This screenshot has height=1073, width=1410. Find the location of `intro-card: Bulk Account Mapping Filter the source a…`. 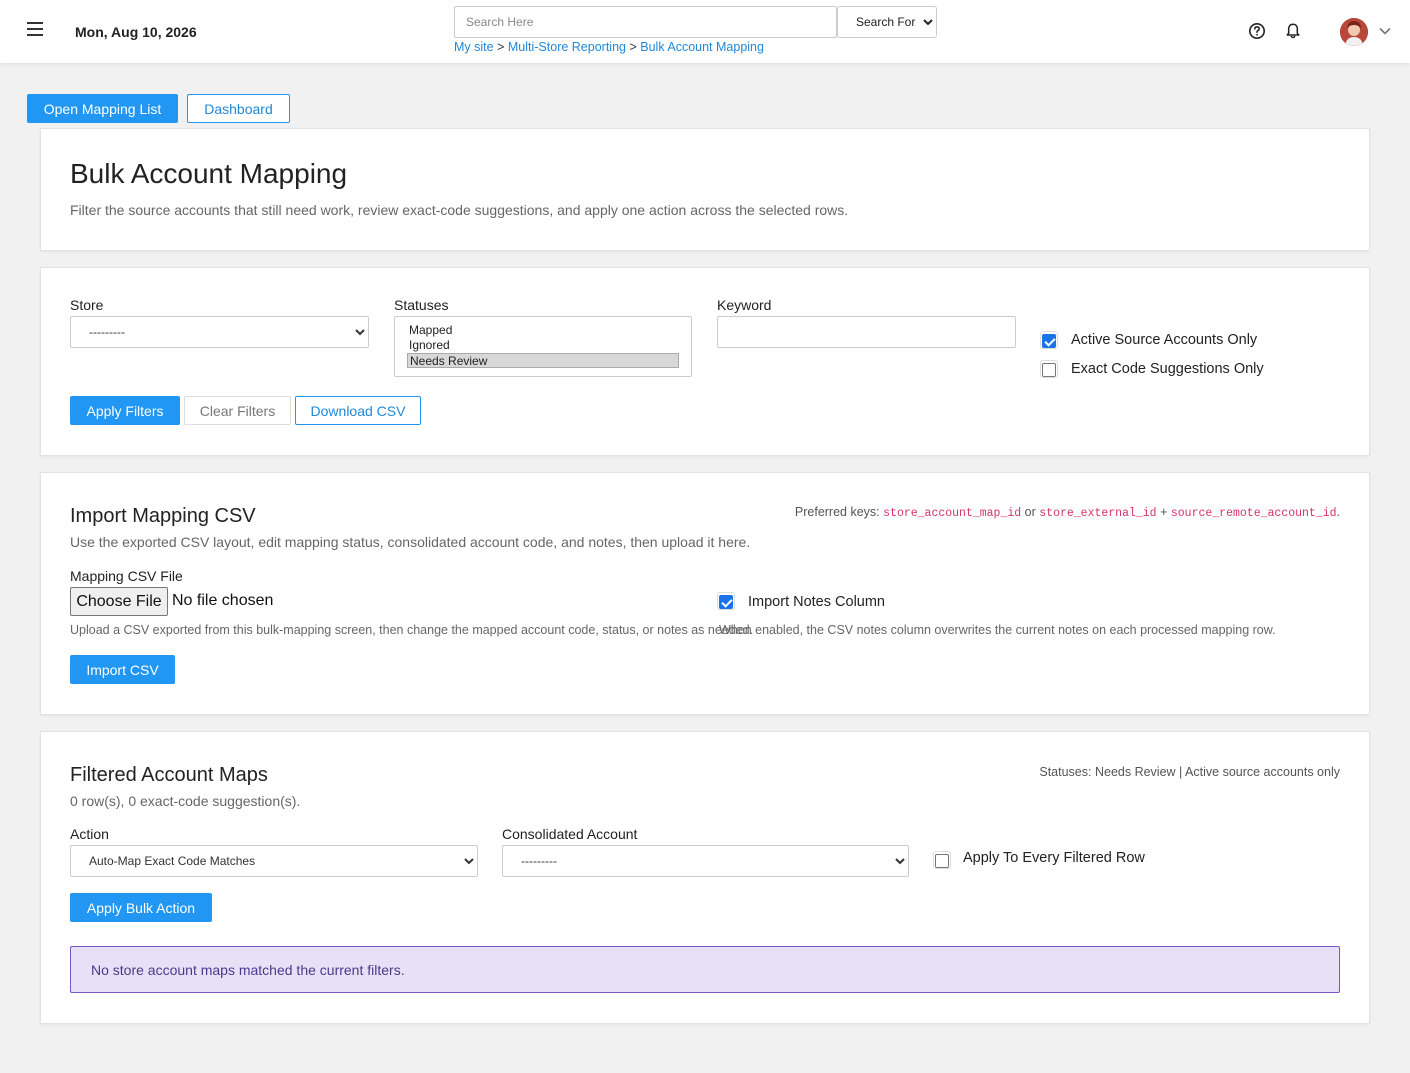

intro-card: Bulk Account Mapping Filter the source a… is located at coordinates (705, 189).